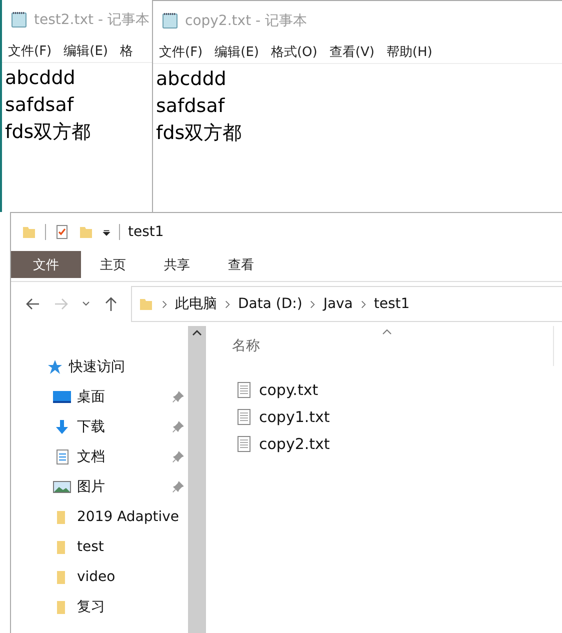  I want to click on scroll-up-icon, so click(197, 333).